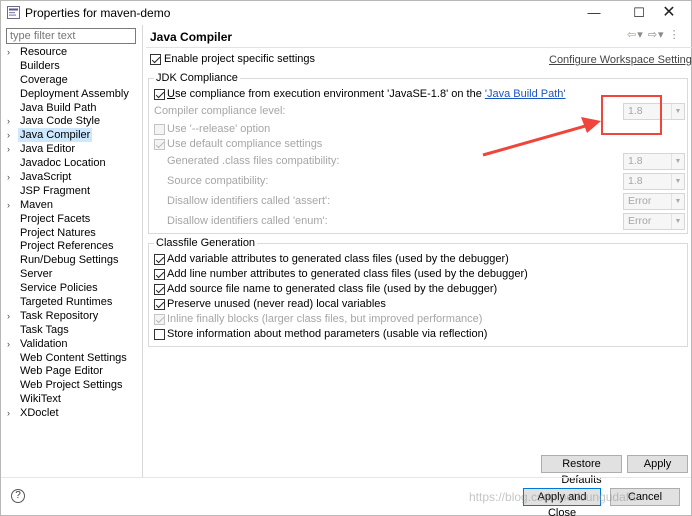  I want to click on tree-item-label: Java Code Style, so click(60, 121).